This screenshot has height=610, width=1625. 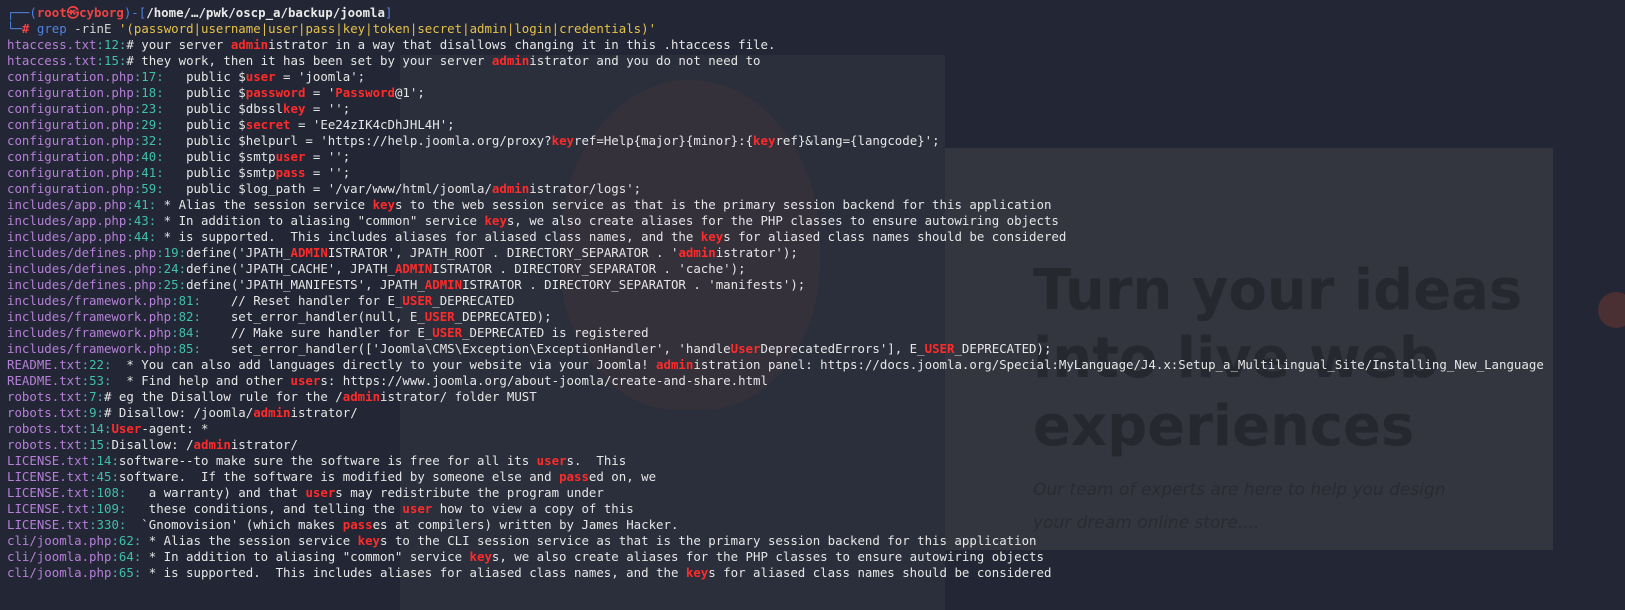 What do you see at coordinates (107, 508) in the screenshot?
I see `result-line-number: 109` at bounding box center [107, 508].